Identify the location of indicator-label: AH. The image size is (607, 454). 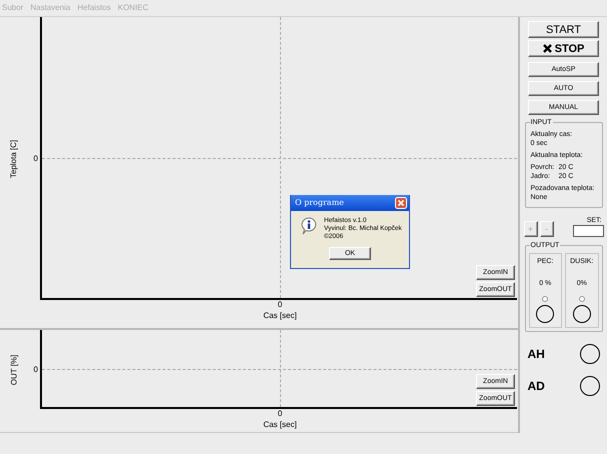
(536, 354).